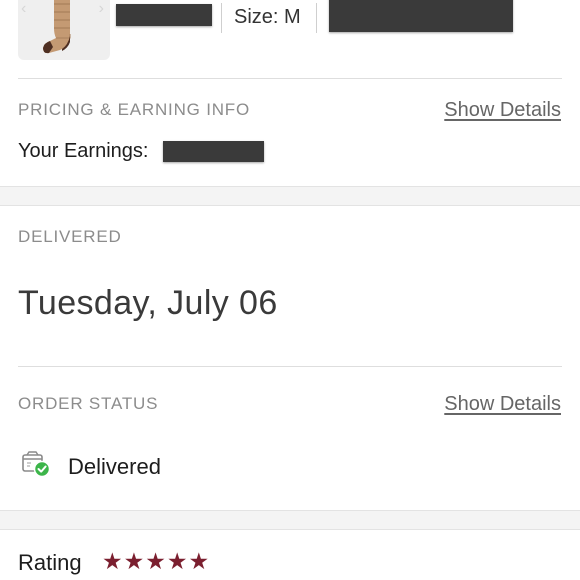 This screenshot has height=580, width=580. Describe the element at coordinates (164, 15) in the screenshot. I see `redacted-item-title` at that location.